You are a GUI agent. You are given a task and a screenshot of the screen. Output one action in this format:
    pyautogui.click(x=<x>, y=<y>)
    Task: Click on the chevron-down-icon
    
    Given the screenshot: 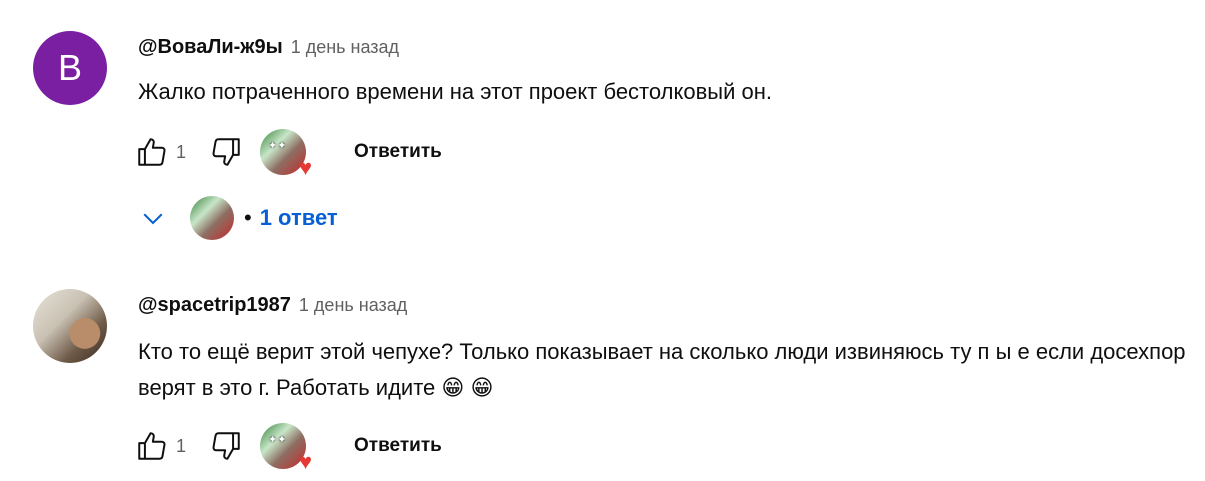 What is the action you would take?
    pyautogui.click(x=153, y=219)
    